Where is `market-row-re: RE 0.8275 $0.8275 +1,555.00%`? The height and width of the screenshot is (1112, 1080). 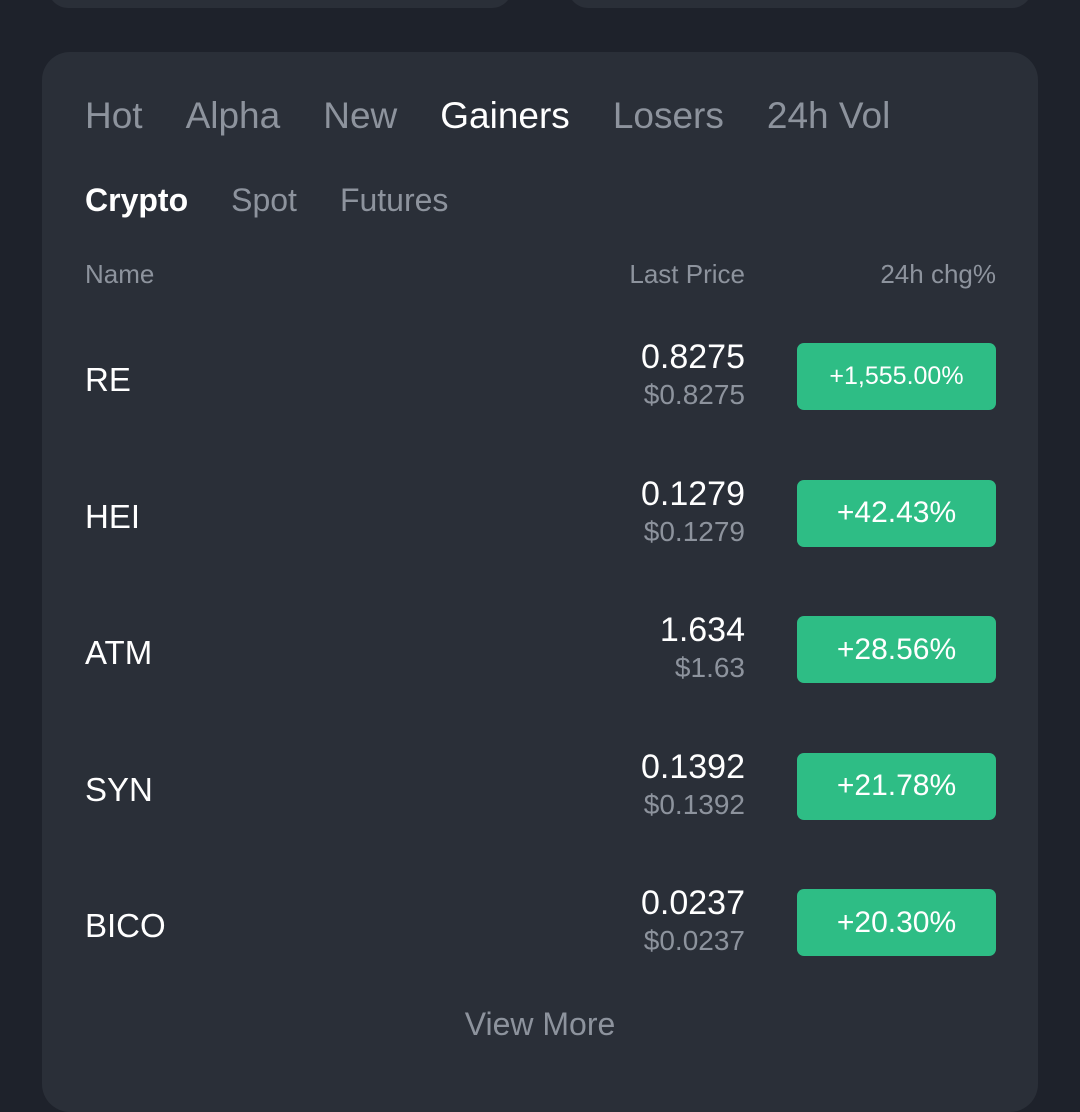 market-row-re: RE 0.8275 $0.8275 +1,555.00% is located at coordinates (540, 378).